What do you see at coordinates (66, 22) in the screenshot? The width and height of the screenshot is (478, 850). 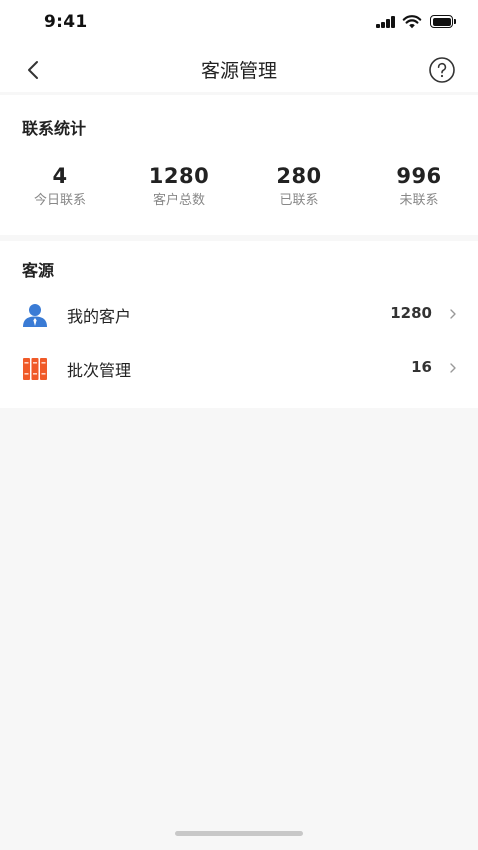 I see `status-time: 9:41` at bounding box center [66, 22].